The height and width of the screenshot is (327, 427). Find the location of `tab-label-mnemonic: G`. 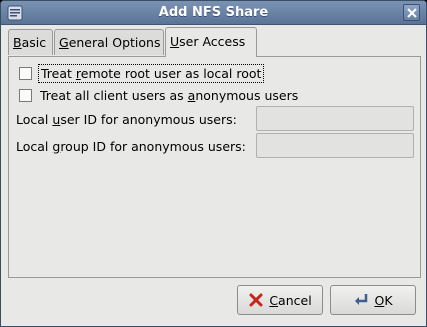

tab-label-mnemonic: G is located at coordinates (64, 42).